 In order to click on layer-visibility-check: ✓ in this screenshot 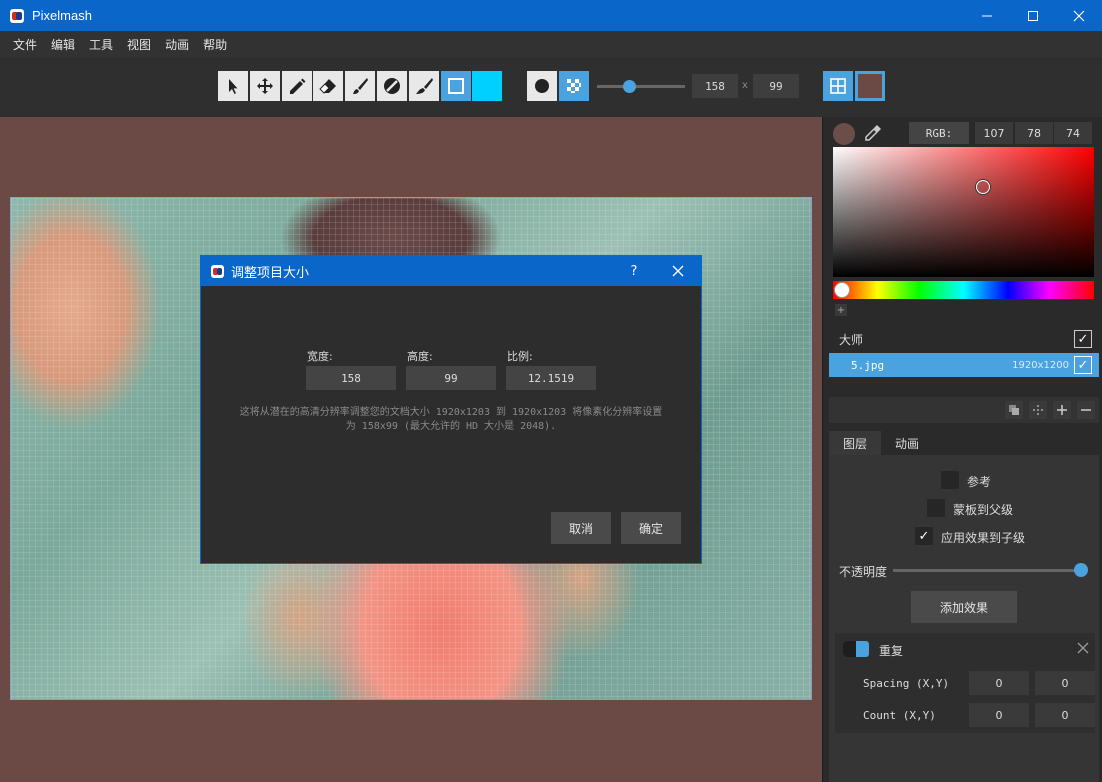, I will do `click(1083, 365)`.